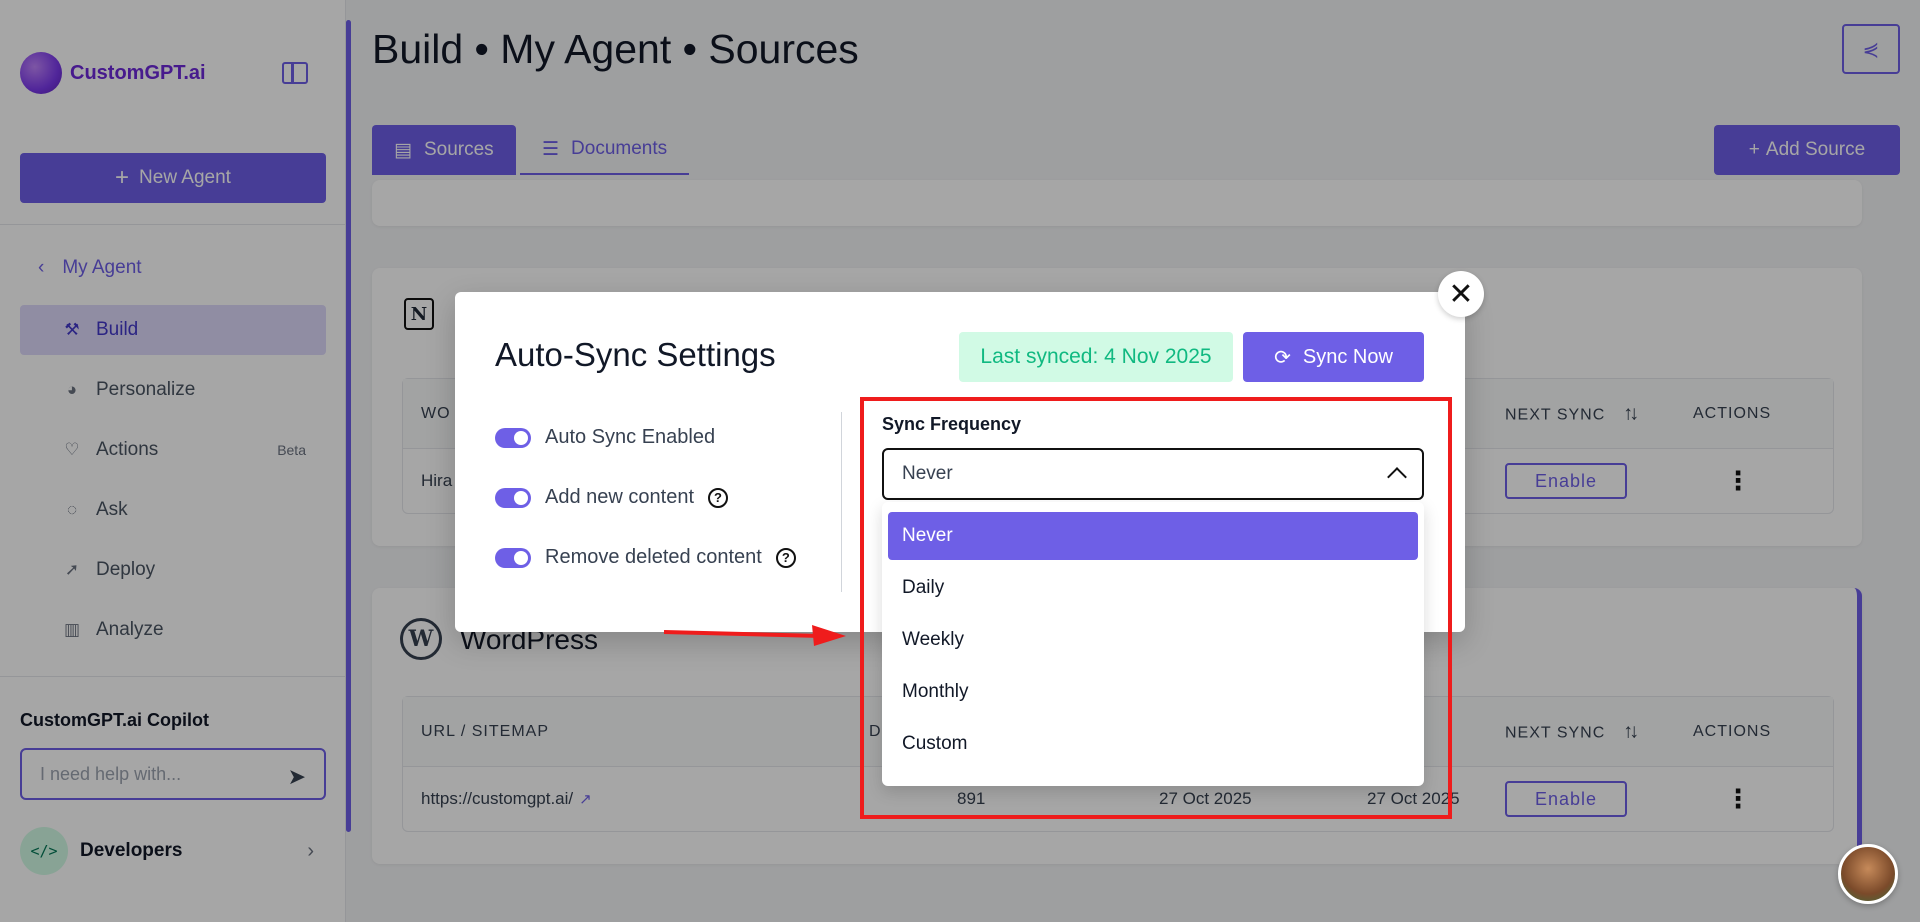  Describe the element at coordinates (653, 557) in the screenshot. I see `toggle-label: Remove deleted content` at that location.